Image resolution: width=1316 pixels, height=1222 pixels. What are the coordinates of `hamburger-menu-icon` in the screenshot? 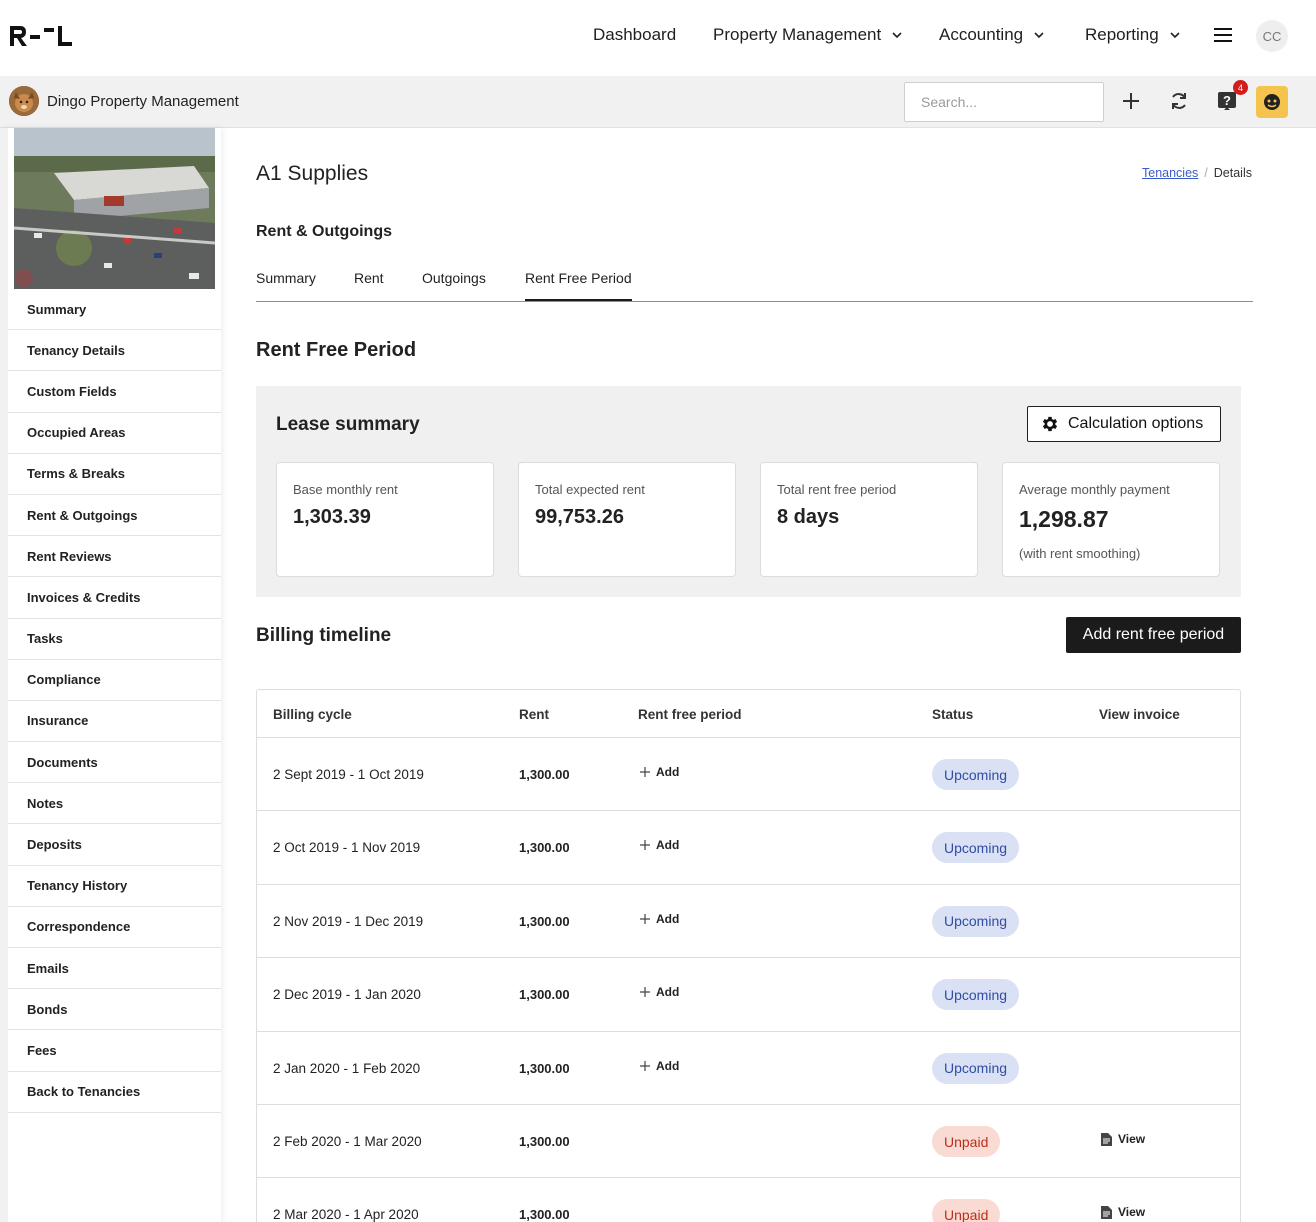 It's located at (1223, 35).